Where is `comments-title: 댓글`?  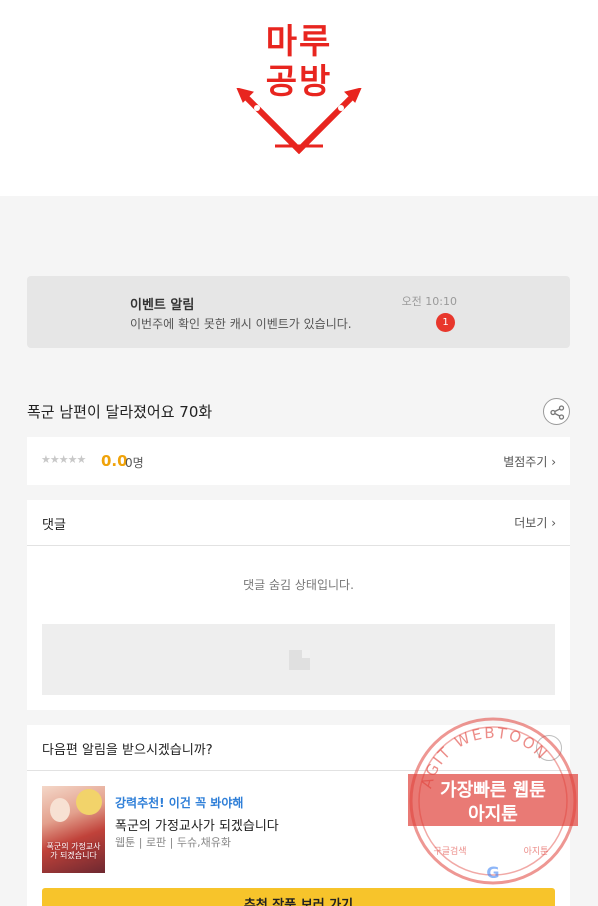
comments-title: 댓글 is located at coordinates (54, 525).